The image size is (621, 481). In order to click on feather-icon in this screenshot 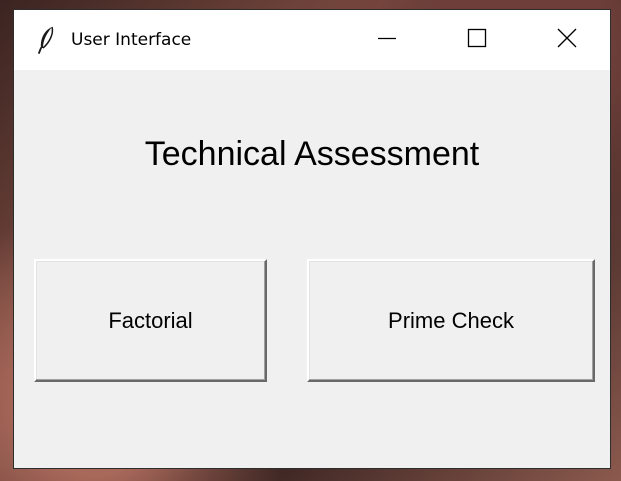, I will do `click(46, 40)`.